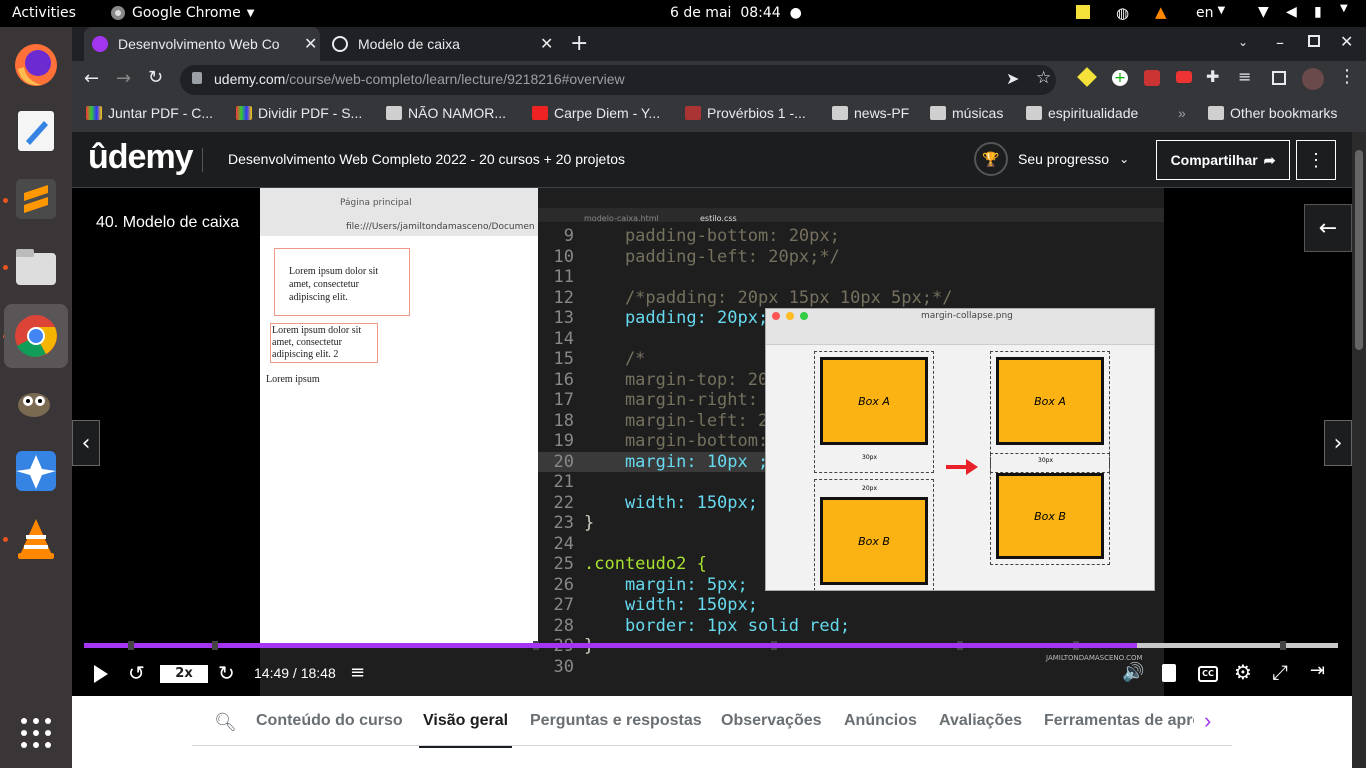 The image size is (1366, 768). I want to click on progress-dropdown: 🏆 Seu progresso ⌄, so click(1051, 159).